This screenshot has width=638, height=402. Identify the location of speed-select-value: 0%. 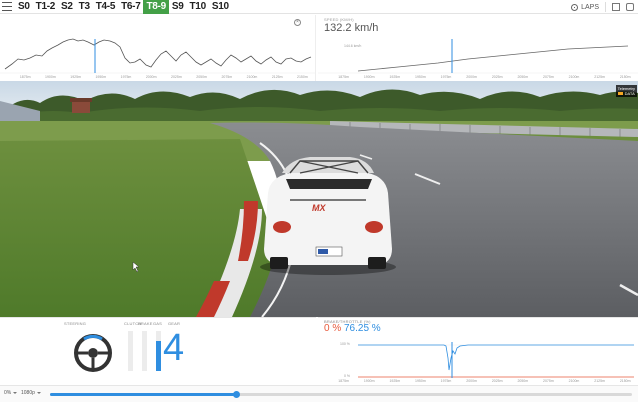
(8, 393).